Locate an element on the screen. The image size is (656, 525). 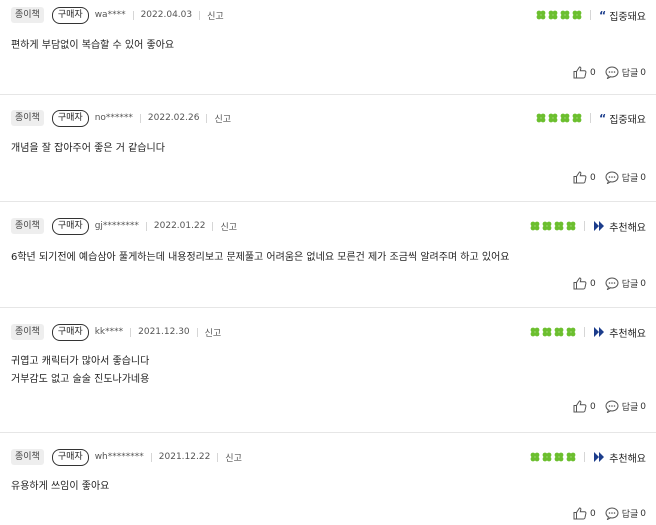
review-meta: 종이책 구매자 wh******** 2021.12.22 신고 is located at coordinates (126, 457).